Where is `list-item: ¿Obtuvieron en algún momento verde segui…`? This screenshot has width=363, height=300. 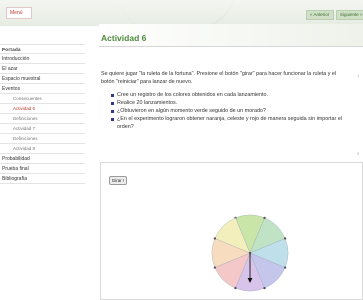 list-item: ¿Obtuvieron en algún momento verde segui… is located at coordinates (237, 111).